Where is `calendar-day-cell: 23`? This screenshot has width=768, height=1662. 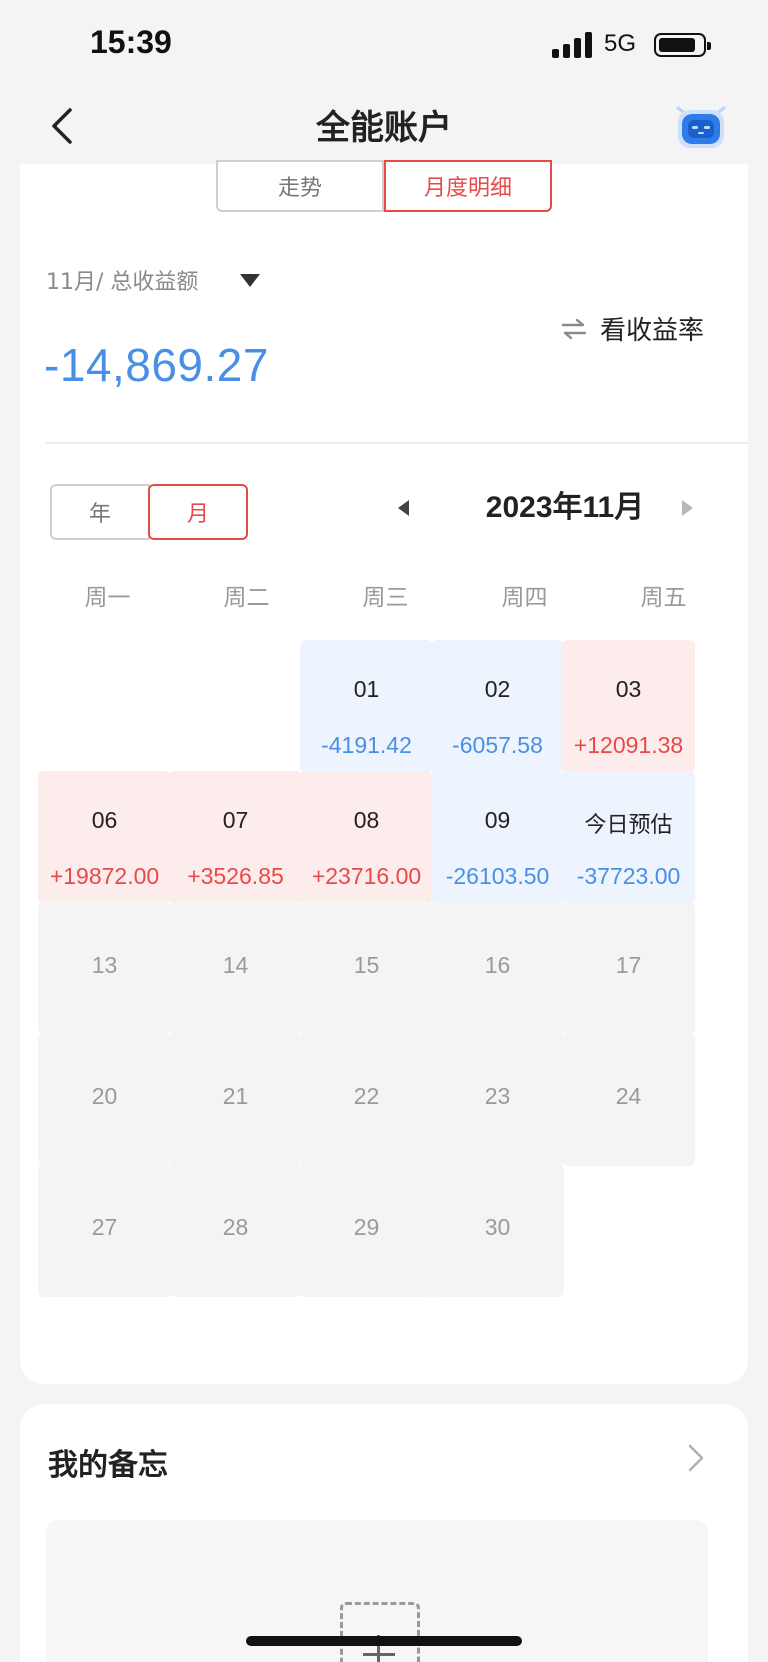 calendar-day-cell: 23 is located at coordinates (497, 1099).